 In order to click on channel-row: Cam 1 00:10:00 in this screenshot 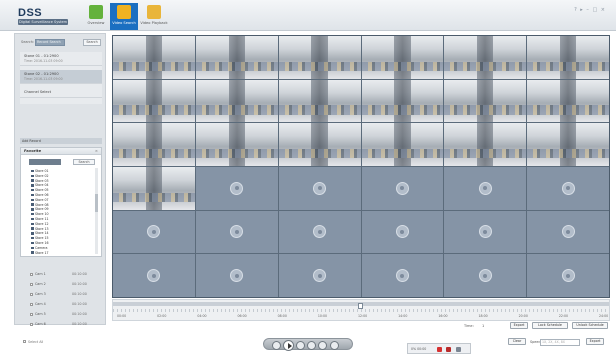, I will do `click(66, 275)`.